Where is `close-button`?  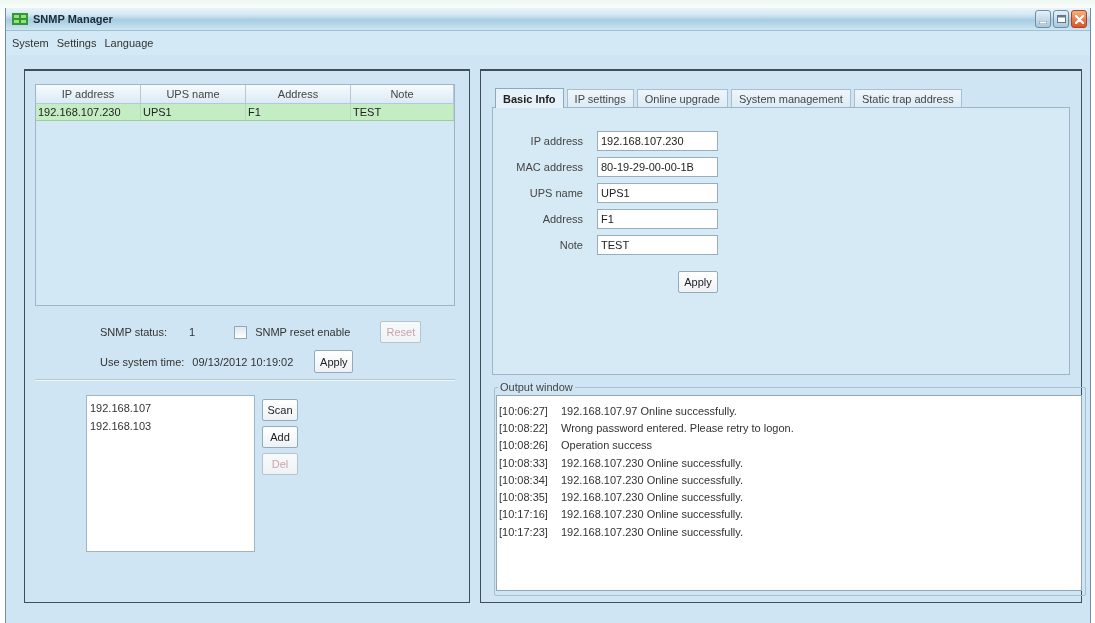 close-button is located at coordinates (1079, 19).